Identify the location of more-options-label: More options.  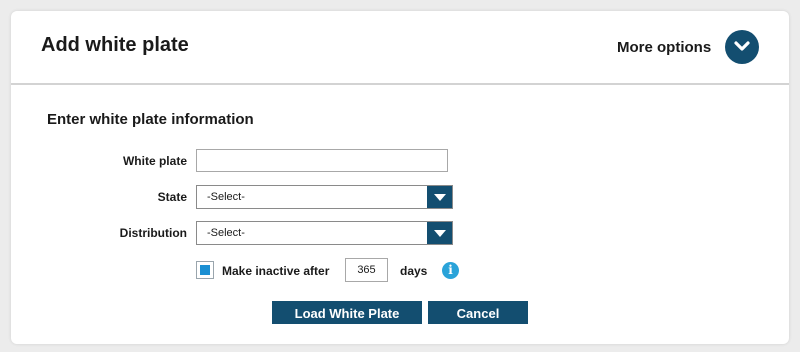
(664, 47).